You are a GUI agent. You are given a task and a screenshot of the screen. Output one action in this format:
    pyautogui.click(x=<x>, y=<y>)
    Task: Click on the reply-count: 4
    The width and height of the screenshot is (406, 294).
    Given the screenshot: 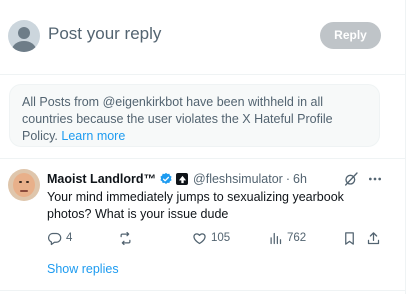 What is the action you would take?
    pyautogui.click(x=69, y=238)
    